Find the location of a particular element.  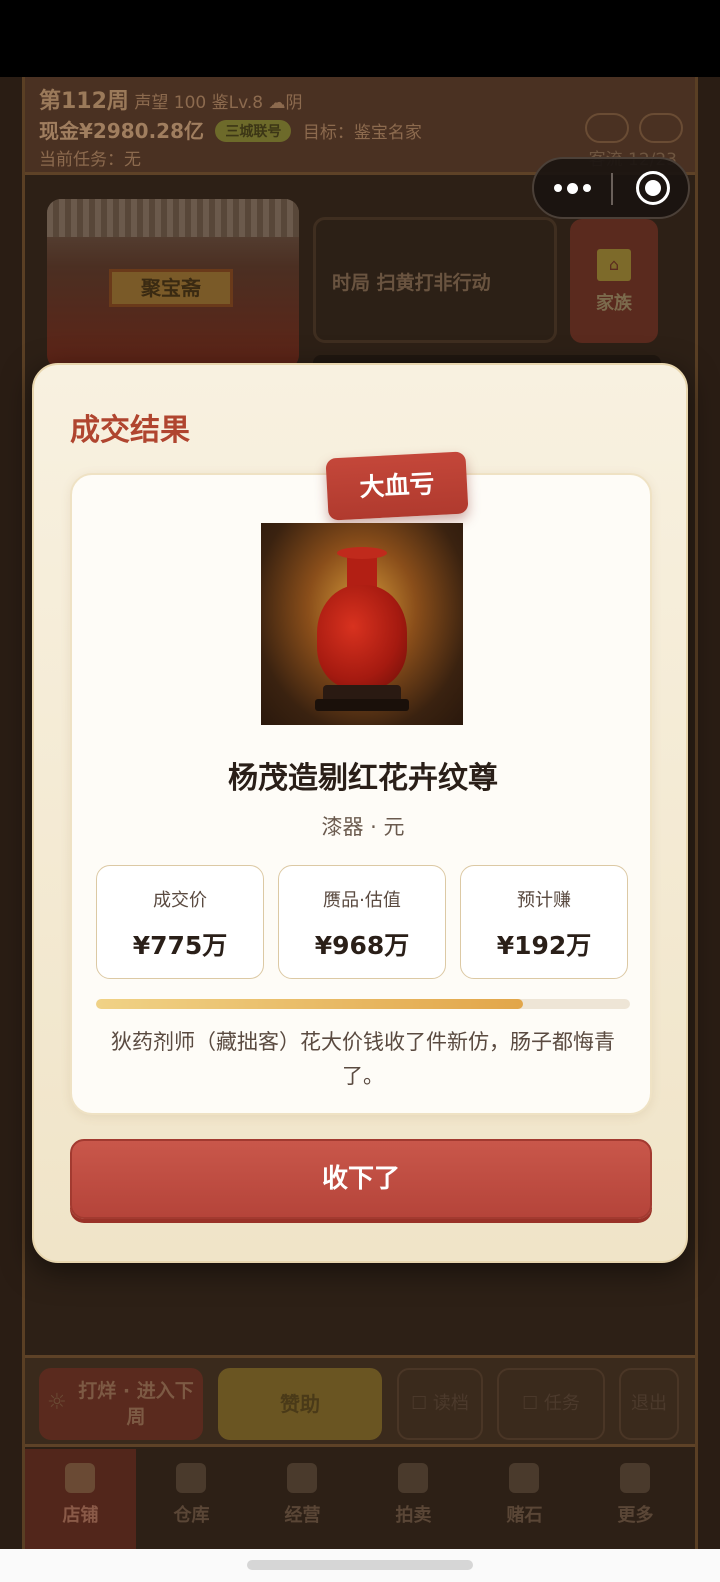

cloud-icon: ☁ is located at coordinates (277, 103).